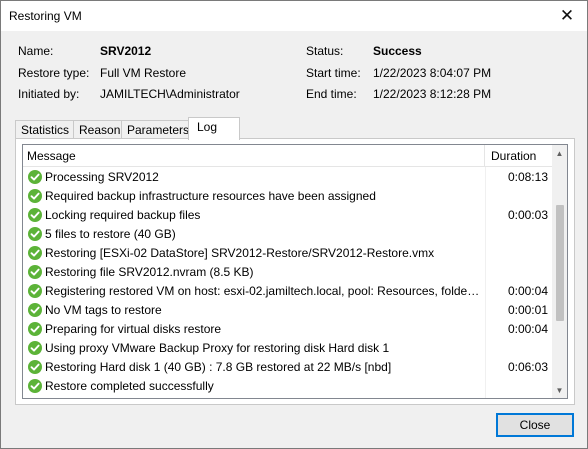  I want to click on column-header-message: Message, so click(254, 156).